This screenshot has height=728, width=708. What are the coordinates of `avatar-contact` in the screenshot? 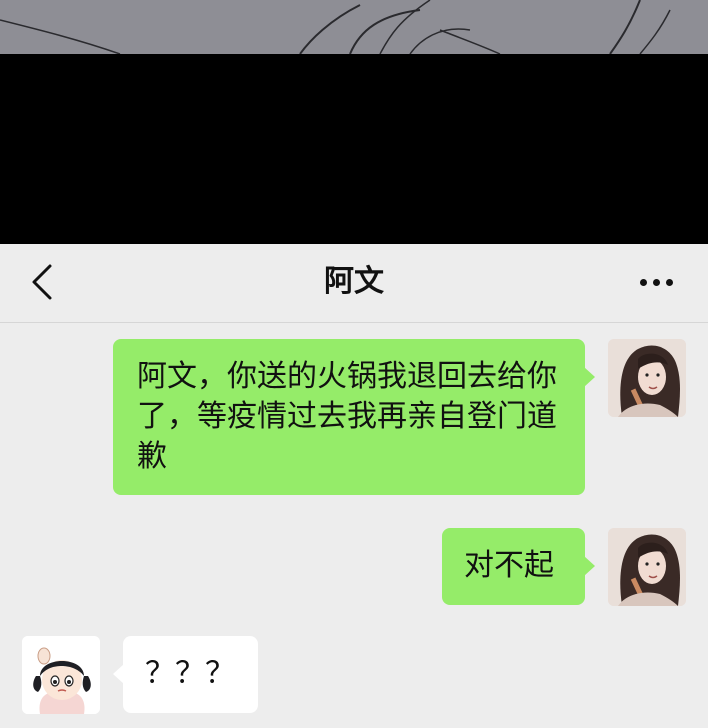 It's located at (61, 675).